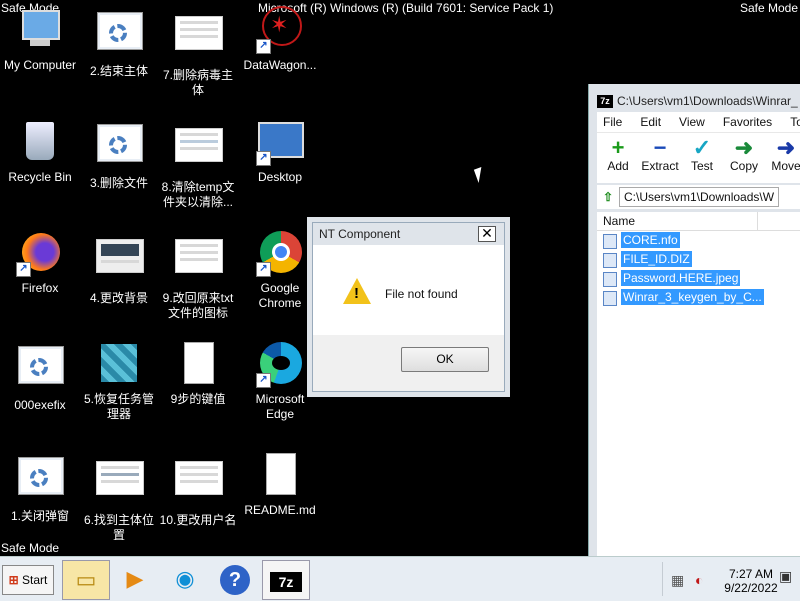  What do you see at coordinates (487, 234) in the screenshot?
I see `close-icon: ✕` at bounding box center [487, 234].